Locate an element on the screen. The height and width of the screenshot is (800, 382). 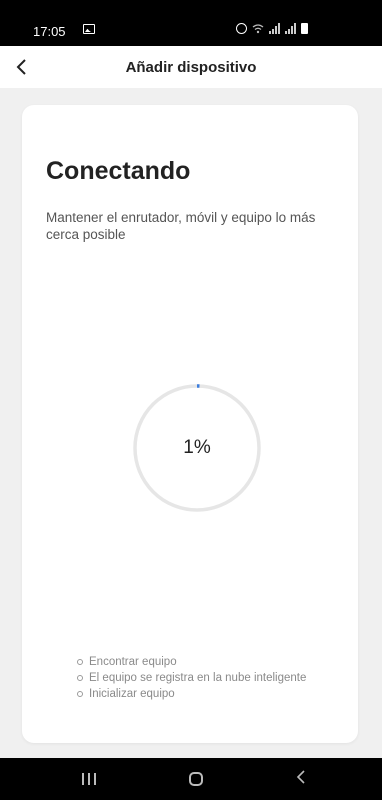
system-back-button is located at coordinates (301, 779).